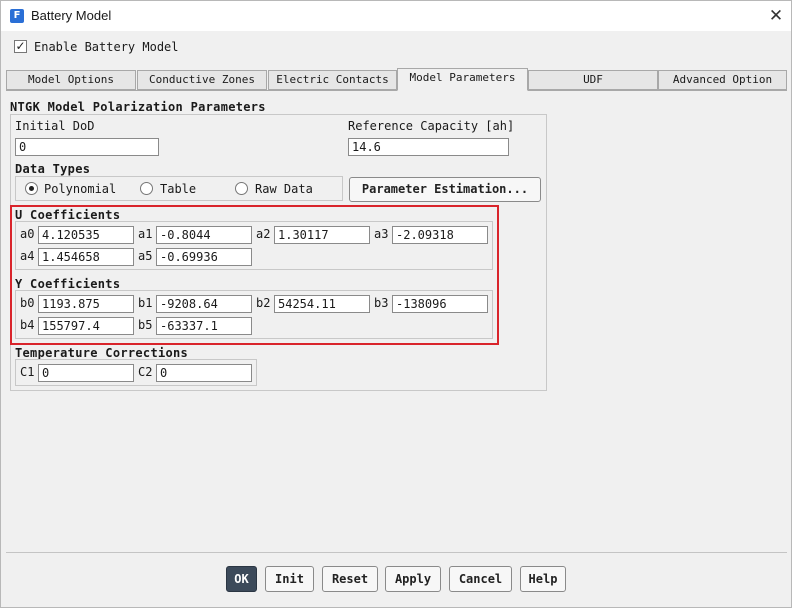 The height and width of the screenshot is (608, 792). I want to click on tab-model-parameters: Model Parameters, so click(462, 79).